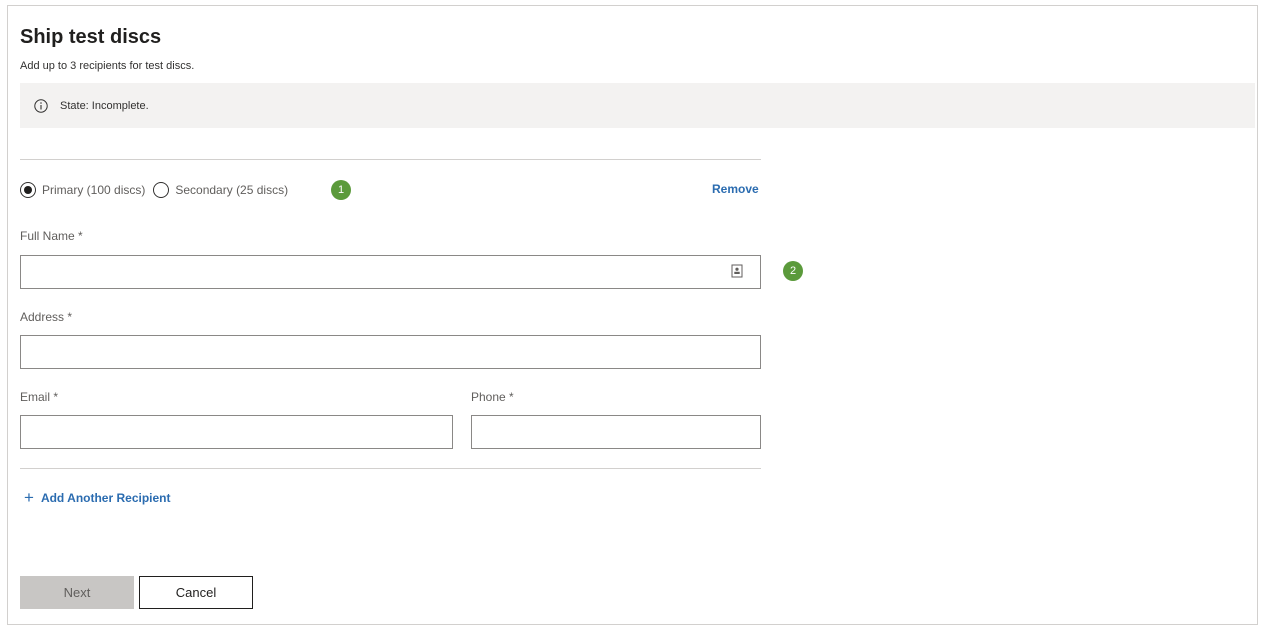  I want to click on cancel-button: Cancel, so click(196, 592).